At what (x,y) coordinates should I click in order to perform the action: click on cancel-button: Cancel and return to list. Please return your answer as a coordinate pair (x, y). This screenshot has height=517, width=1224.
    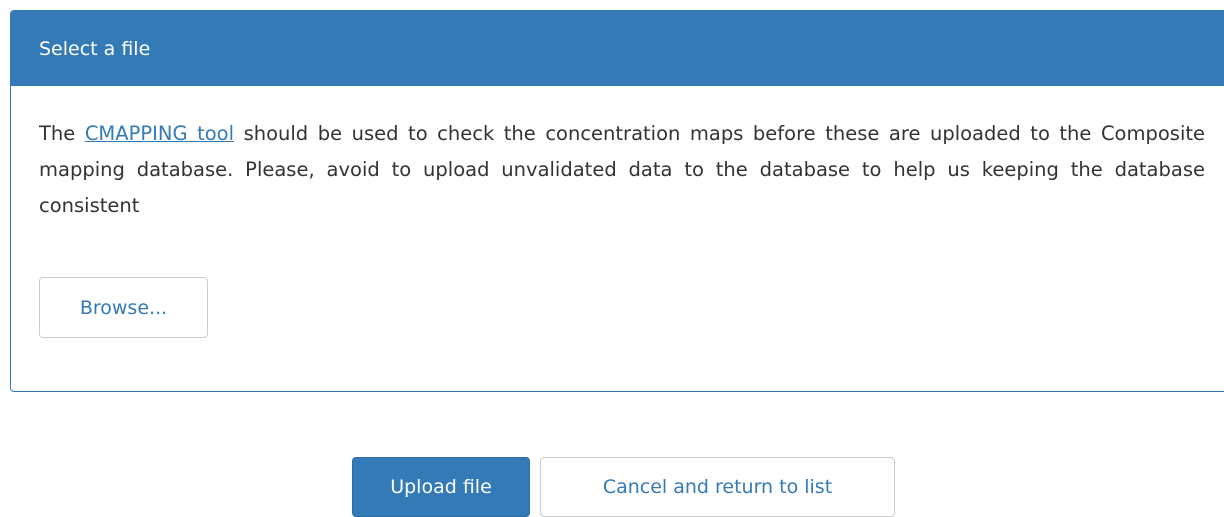
    Looking at the image, I should click on (717, 487).